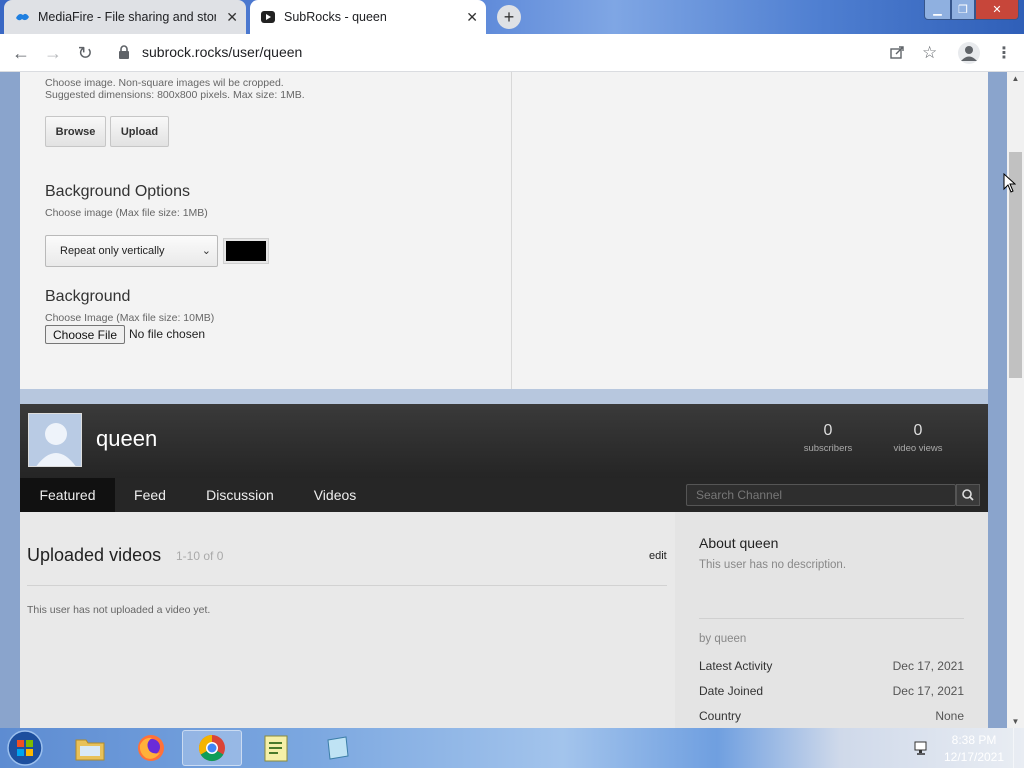  I want to click on tab-featured: Featured, so click(67, 495).